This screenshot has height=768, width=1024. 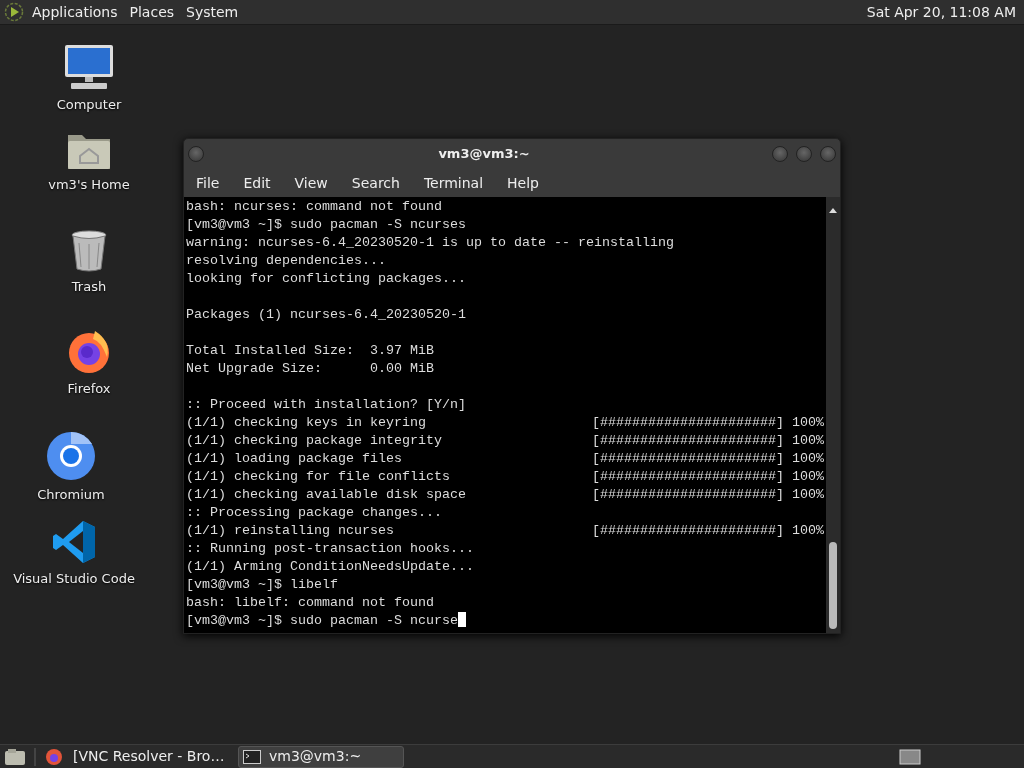 I want to click on menu-item: Edit, so click(x=257, y=183).